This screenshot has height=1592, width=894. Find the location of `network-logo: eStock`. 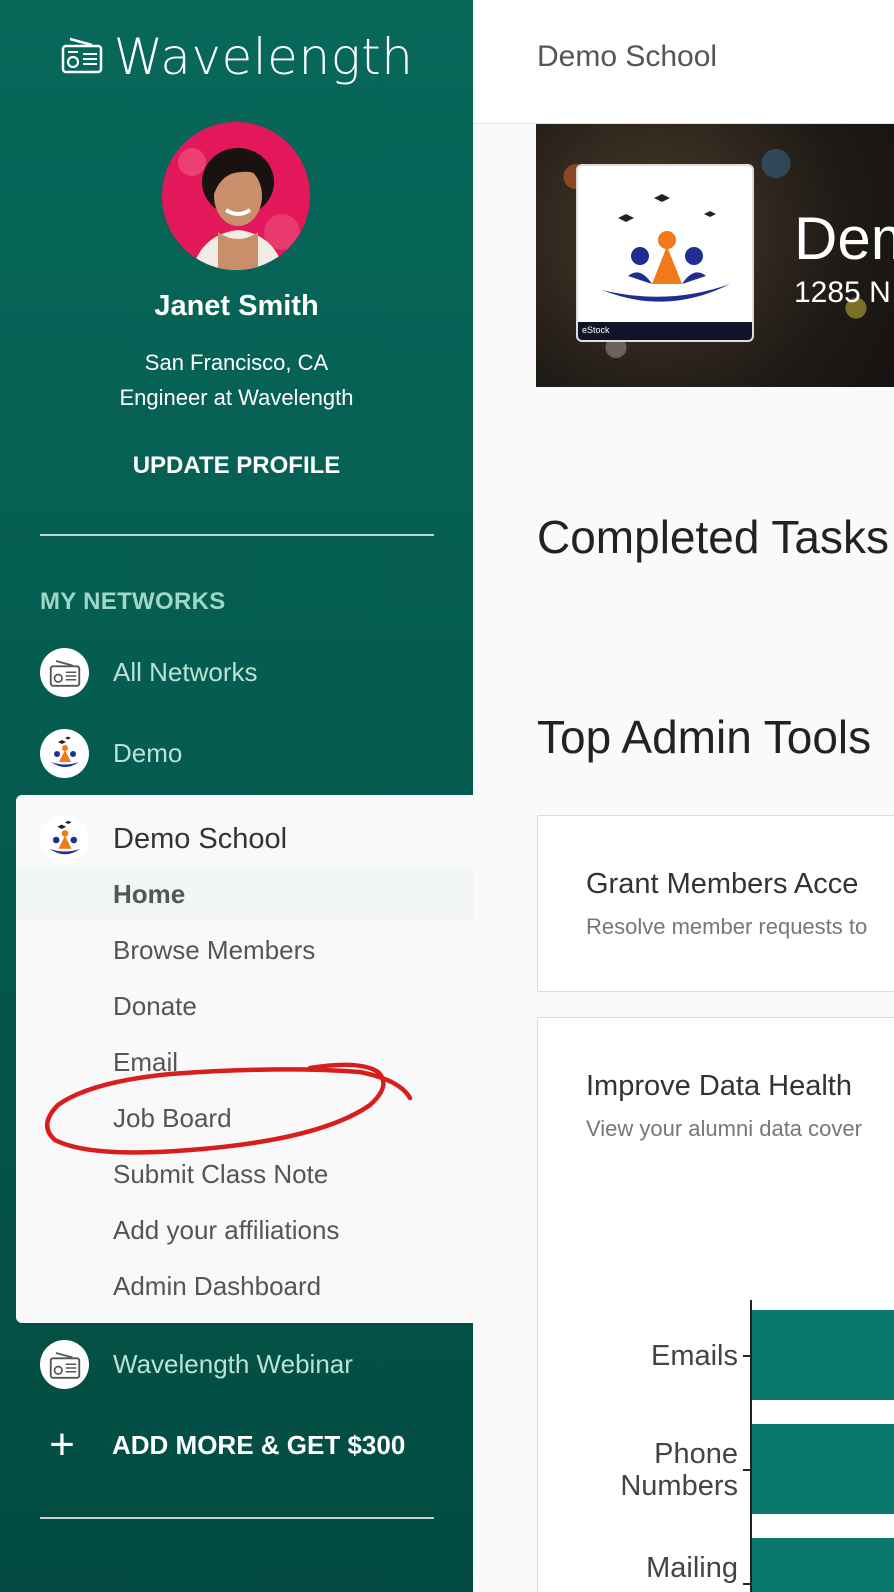

network-logo: eStock is located at coordinates (665, 253).